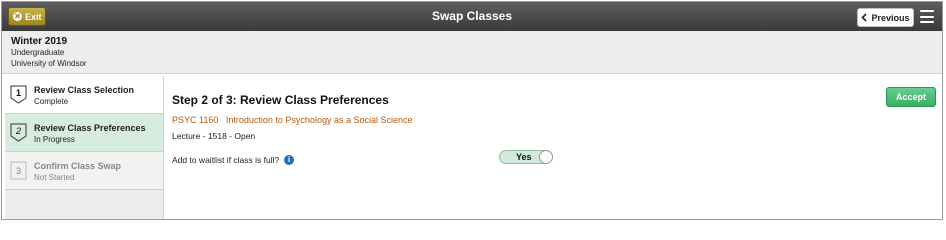 This screenshot has width=946, height=240. What do you see at coordinates (38, 52) in the screenshot?
I see `career-name: Undergraduate` at bounding box center [38, 52].